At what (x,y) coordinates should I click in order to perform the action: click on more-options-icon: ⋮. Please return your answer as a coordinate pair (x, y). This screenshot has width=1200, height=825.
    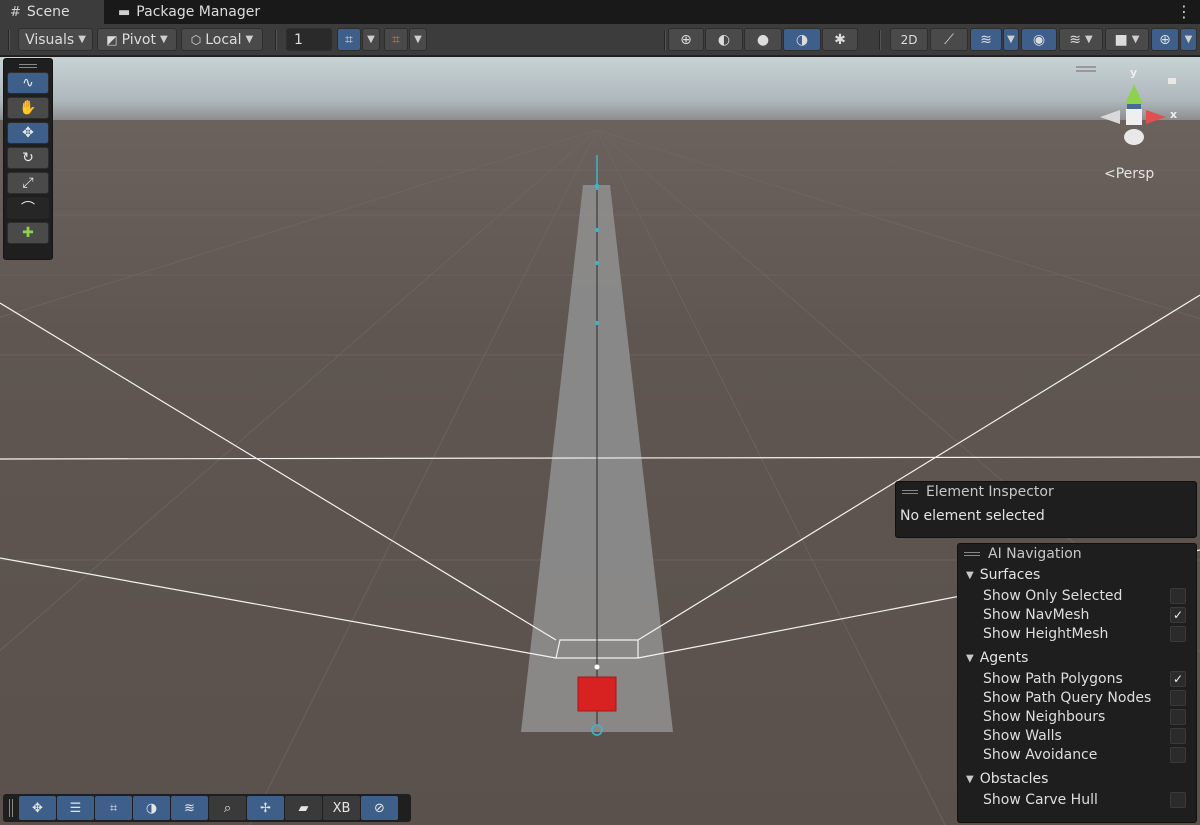
    Looking at the image, I should click on (1184, 11).